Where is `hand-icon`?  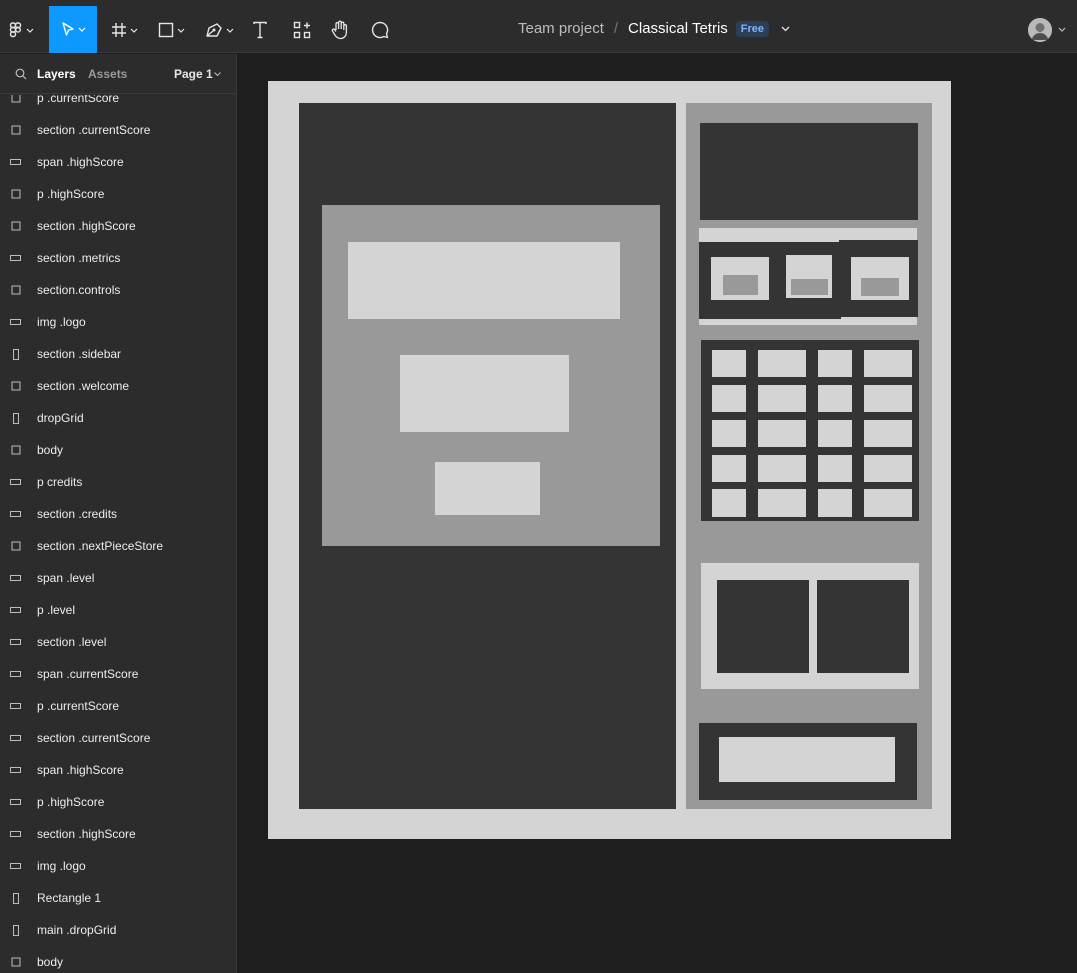
hand-icon is located at coordinates (339, 30).